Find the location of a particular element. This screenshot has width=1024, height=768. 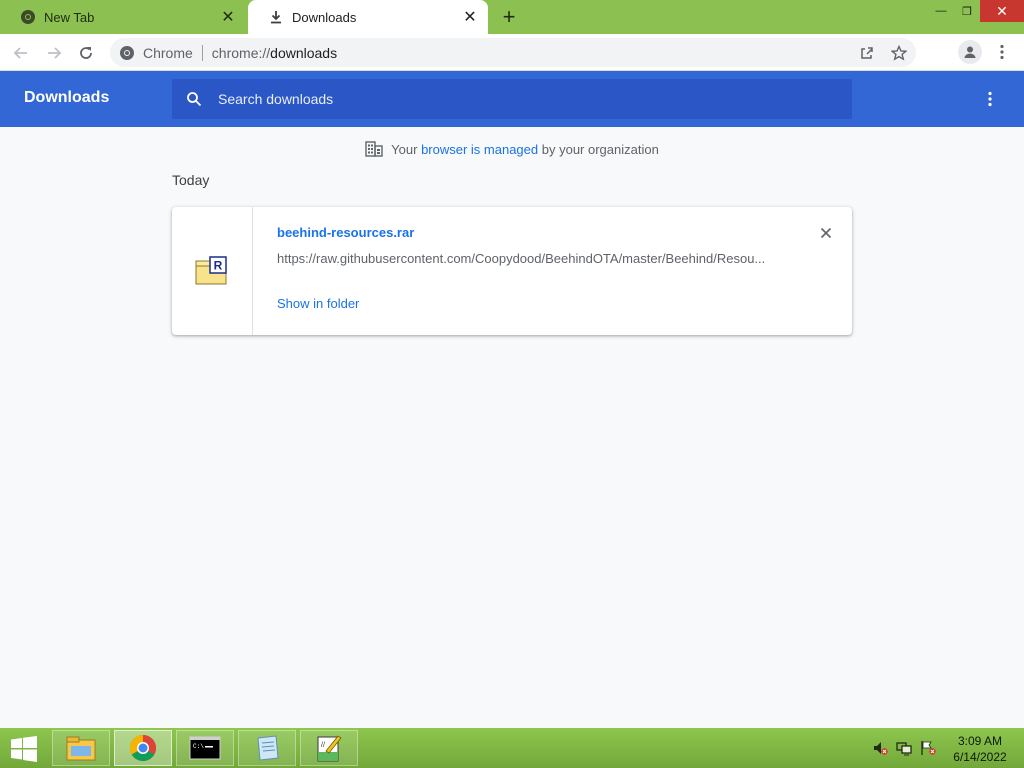

tab-title: Downloads is located at coordinates (324, 17).